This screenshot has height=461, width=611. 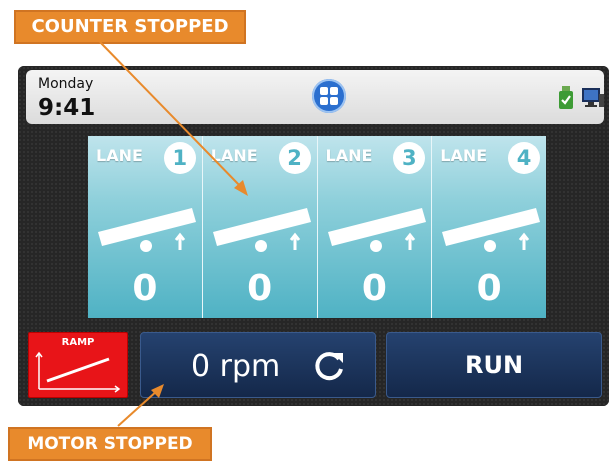 I want to click on lane-3: LANE 3 0, so click(x=375, y=227).